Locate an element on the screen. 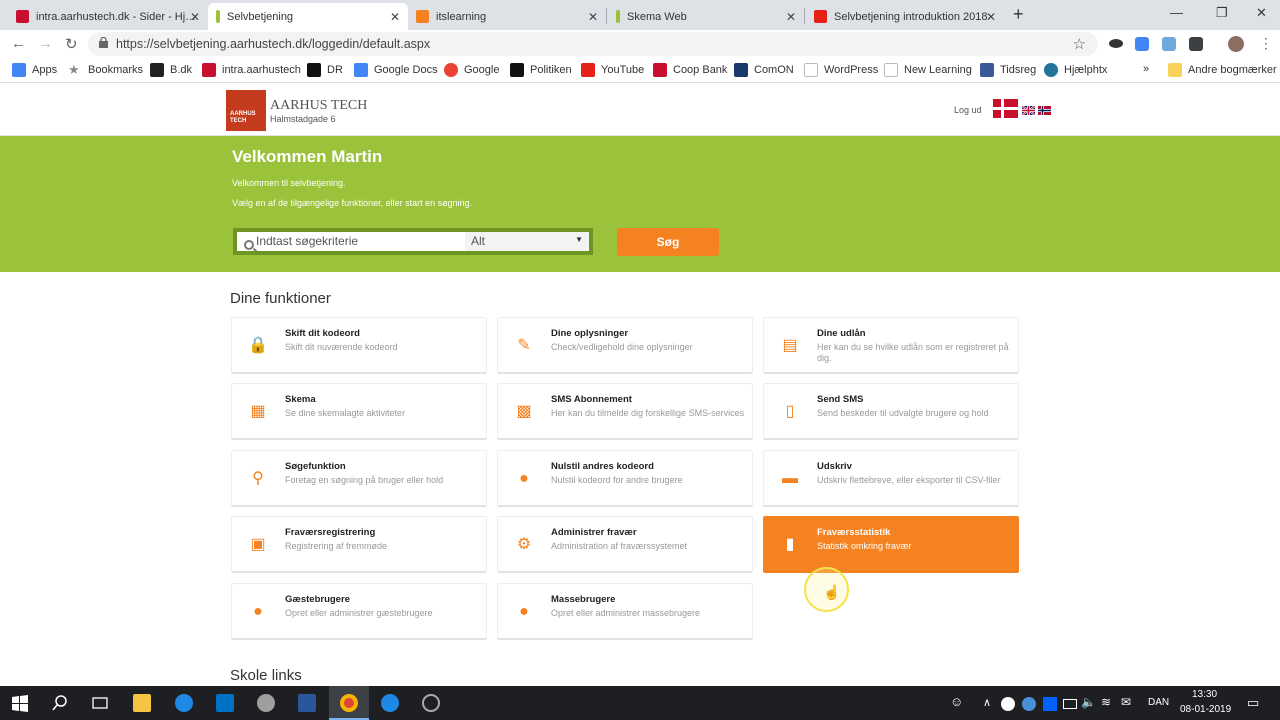  bookmark-intra: intra.aarhustech is located at coordinates (251, 70).